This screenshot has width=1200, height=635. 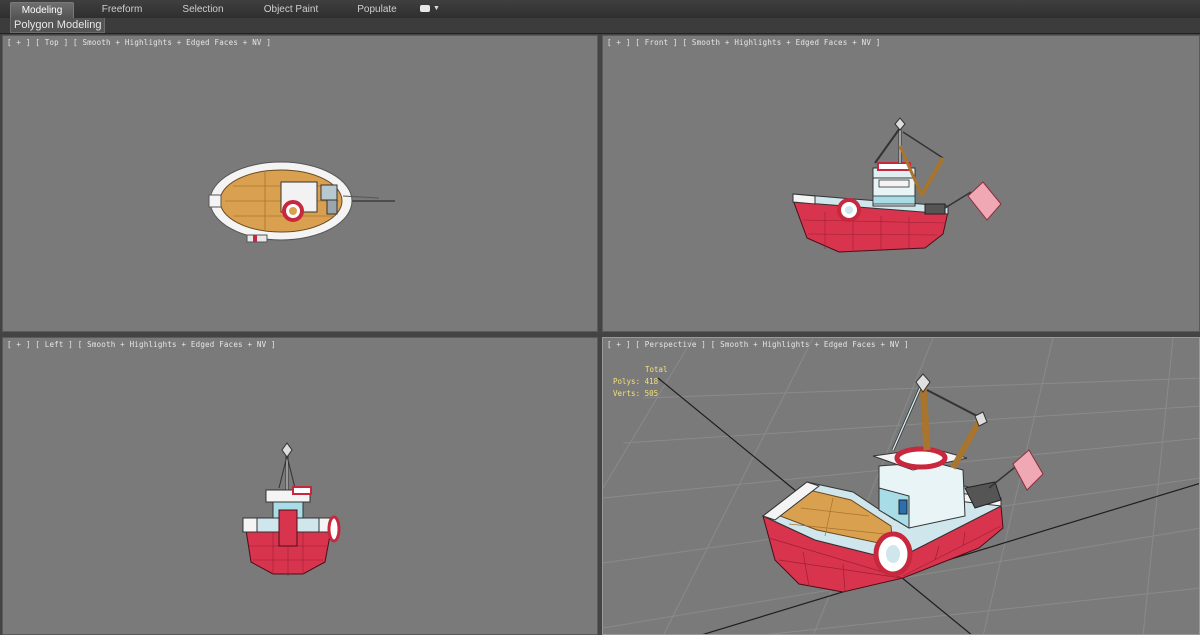 I want to click on toggle-icon, so click(x=425, y=8).